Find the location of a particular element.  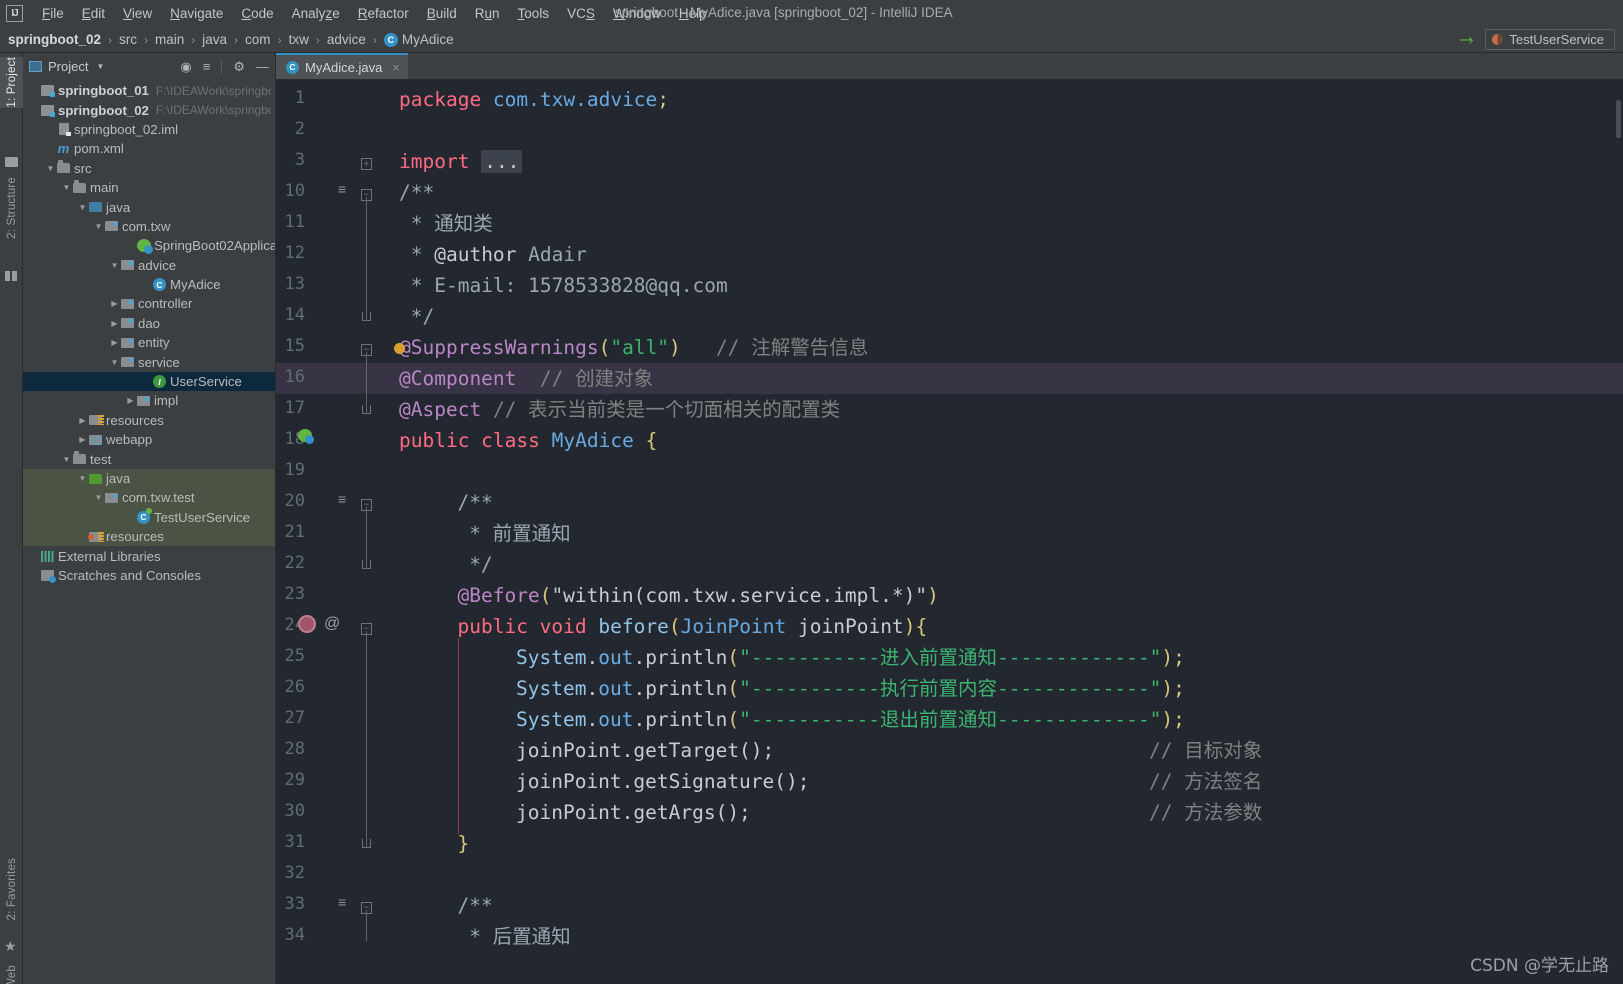

menu-item-refactor: Refactor is located at coordinates (383, 13).